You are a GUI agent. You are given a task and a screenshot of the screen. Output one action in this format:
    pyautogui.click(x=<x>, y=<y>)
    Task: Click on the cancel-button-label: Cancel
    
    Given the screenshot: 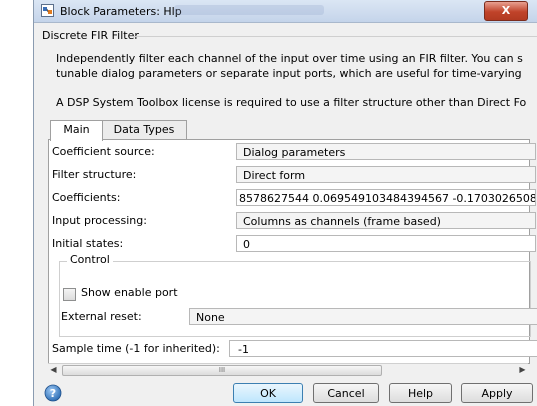 What is the action you would take?
    pyautogui.click(x=346, y=393)
    